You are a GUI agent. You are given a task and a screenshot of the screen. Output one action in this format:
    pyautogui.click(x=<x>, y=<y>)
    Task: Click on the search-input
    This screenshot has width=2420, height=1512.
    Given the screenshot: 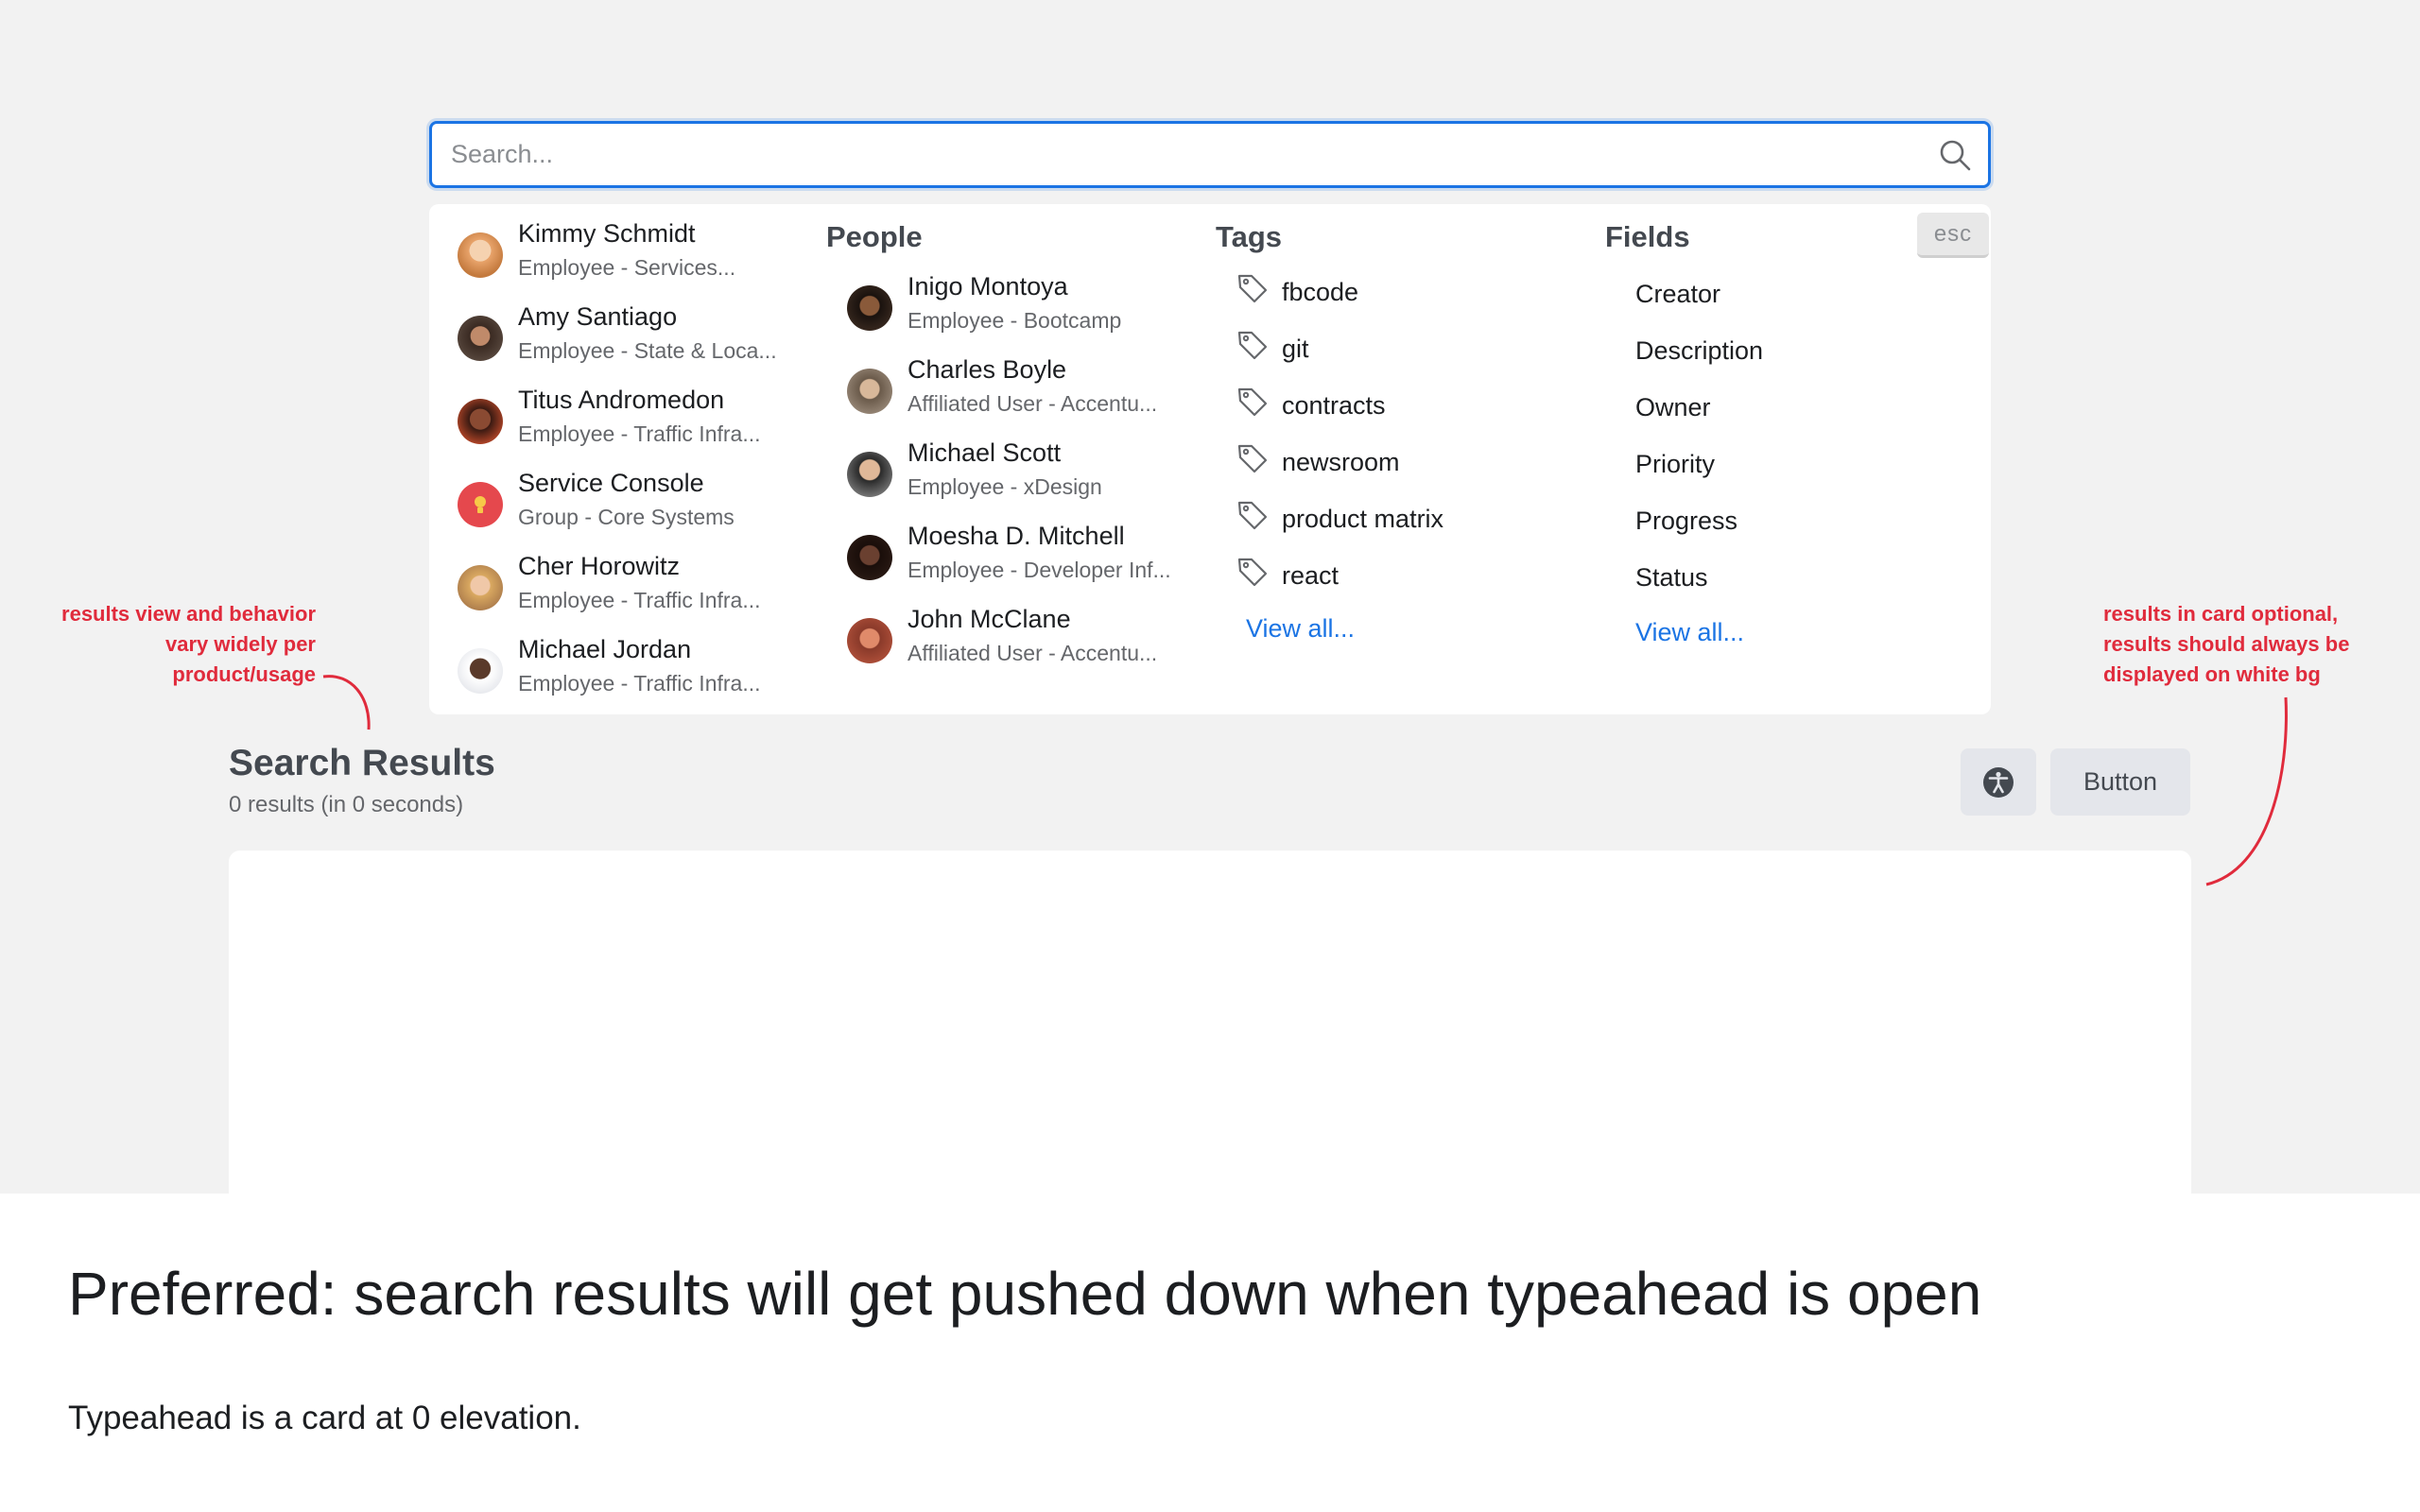 What is the action you would take?
    pyautogui.click(x=1188, y=154)
    